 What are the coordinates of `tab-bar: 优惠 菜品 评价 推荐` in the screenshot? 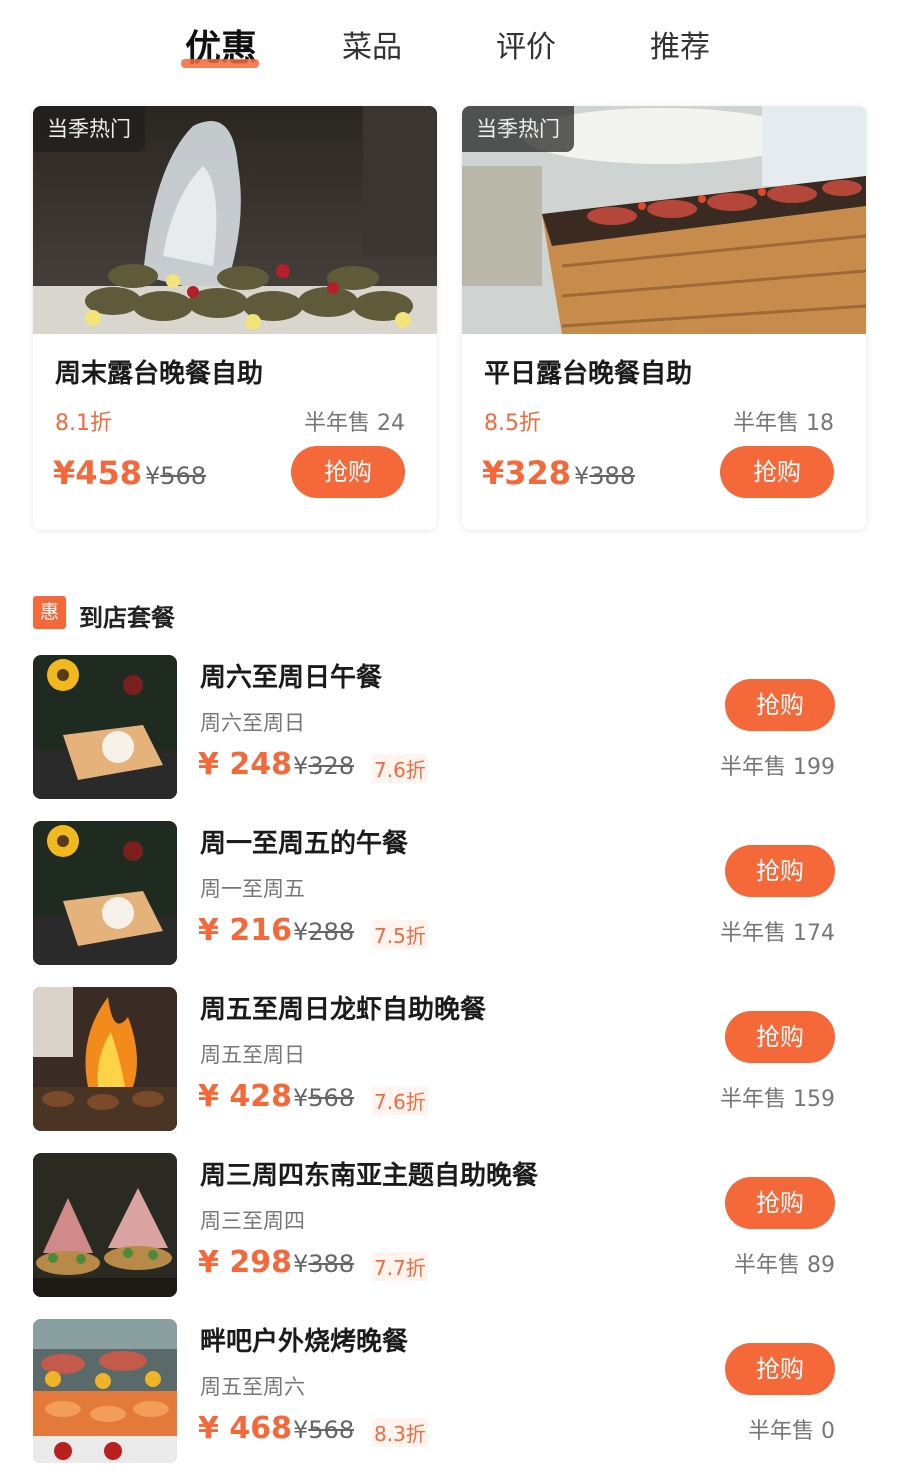 It's located at (450, 45).